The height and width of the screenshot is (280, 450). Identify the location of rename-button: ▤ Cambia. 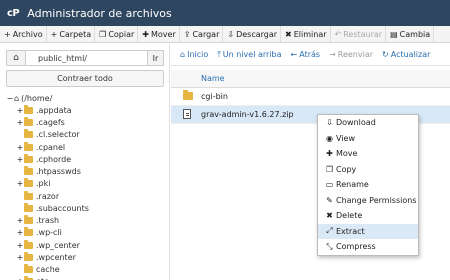
(410, 34).